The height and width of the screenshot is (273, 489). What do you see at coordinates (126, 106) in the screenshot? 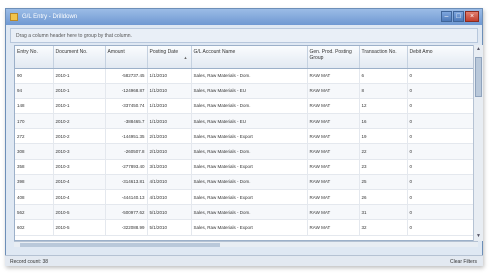
I see `cell-amount: -337450.74` at bounding box center [126, 106].